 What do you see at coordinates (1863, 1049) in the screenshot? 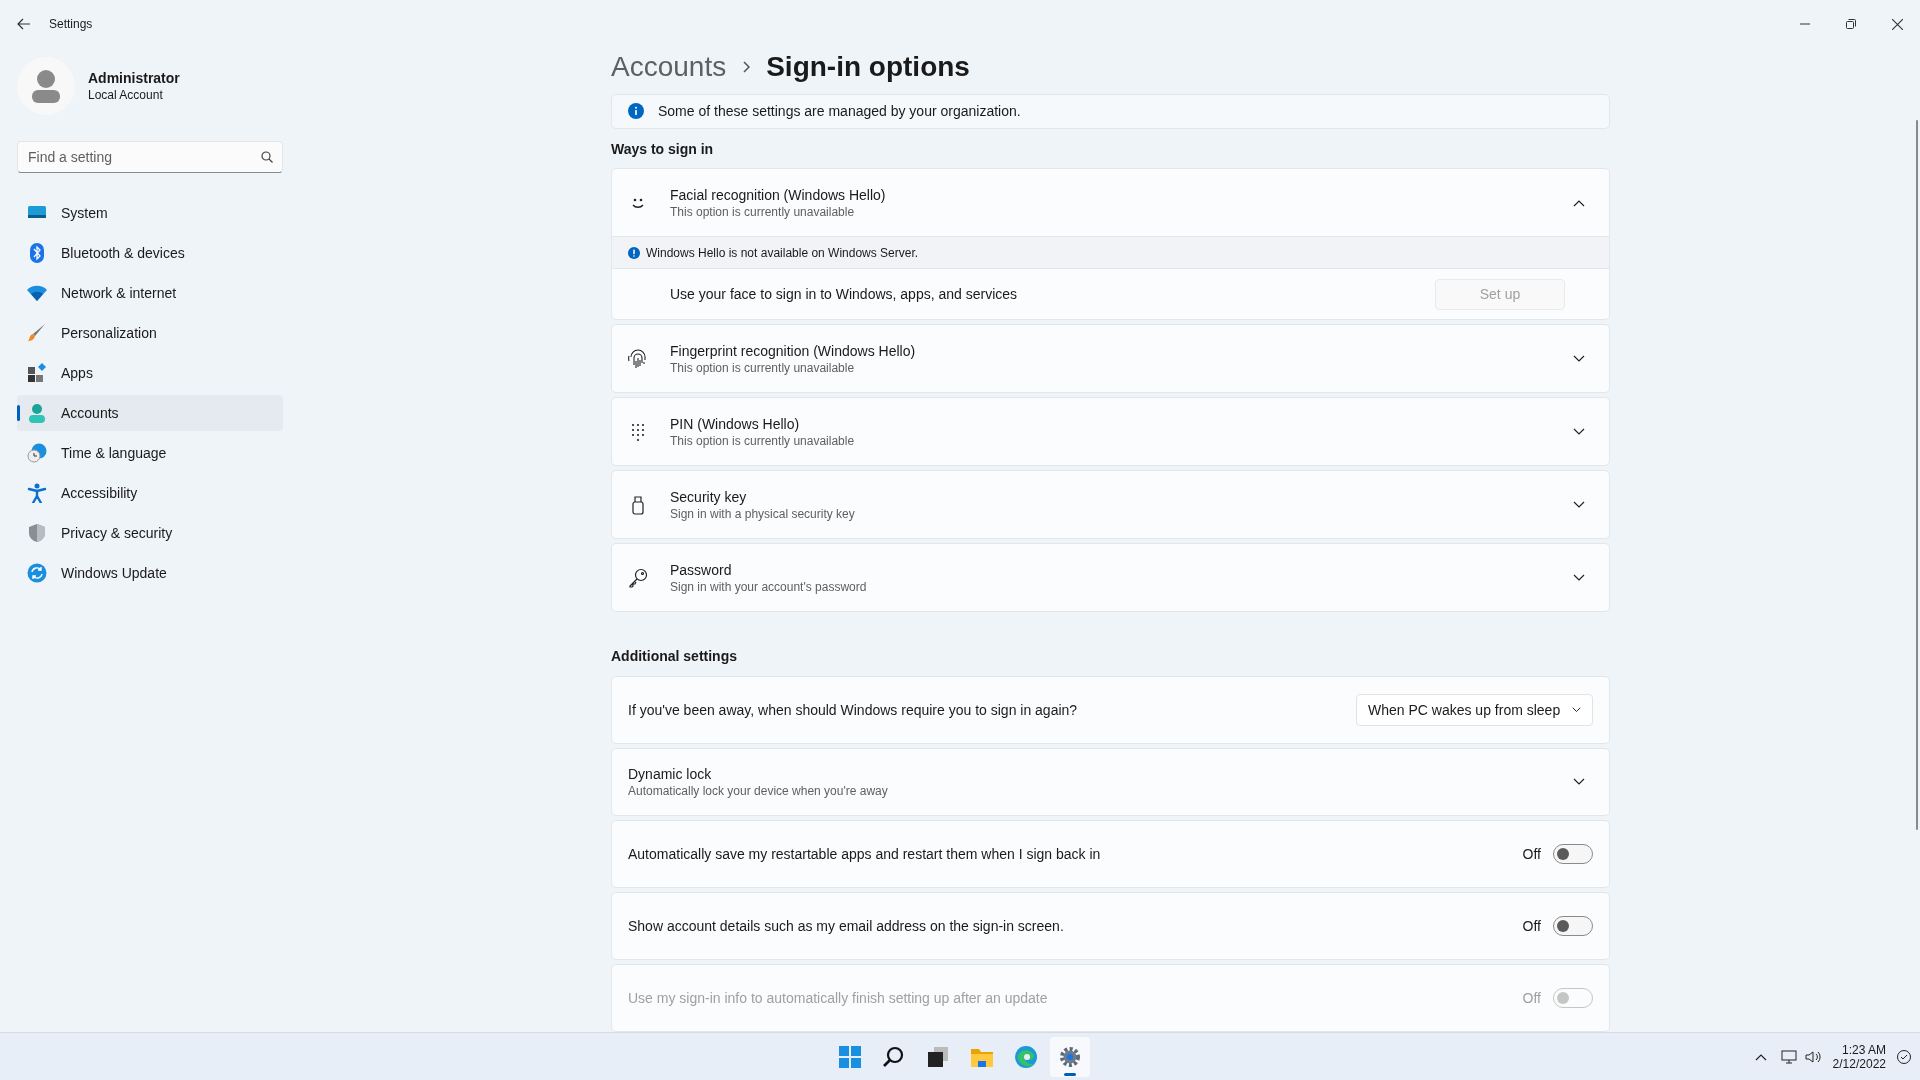
I see `clock-time: 1:23 AM` at bounding box center [1863, 1049].